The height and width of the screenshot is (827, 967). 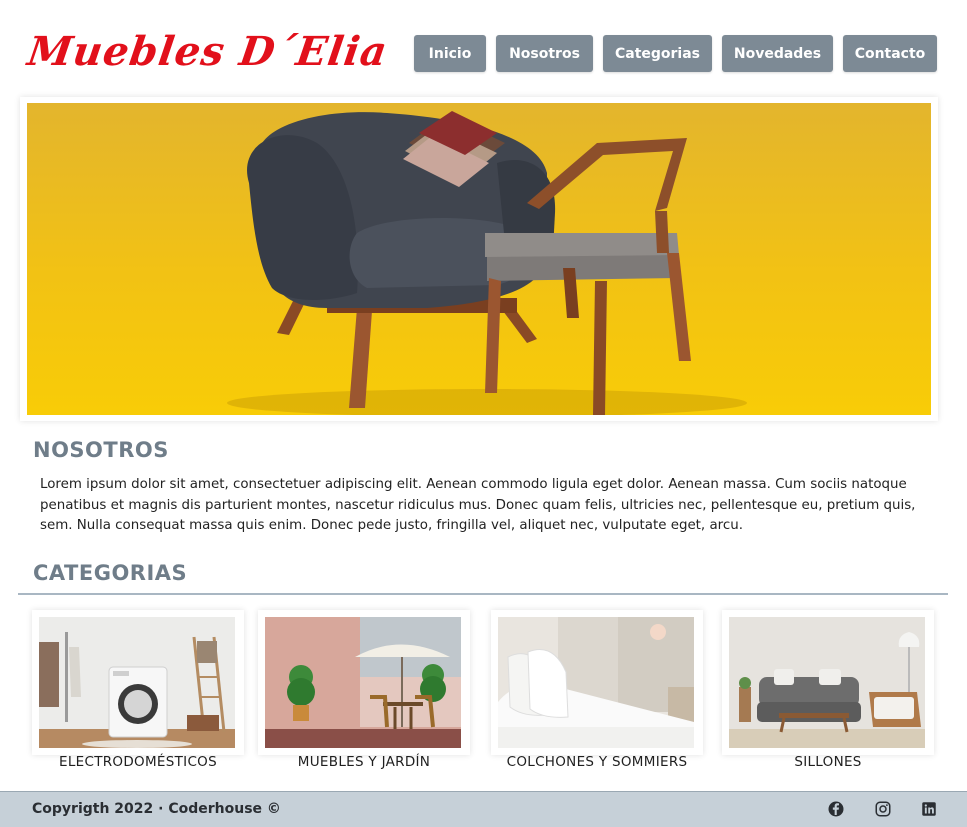 What do you see at coordinates (450, 53) in the screenshot?
I see `nav-inicio-button: Inicio` at bounding box center [450, 53].